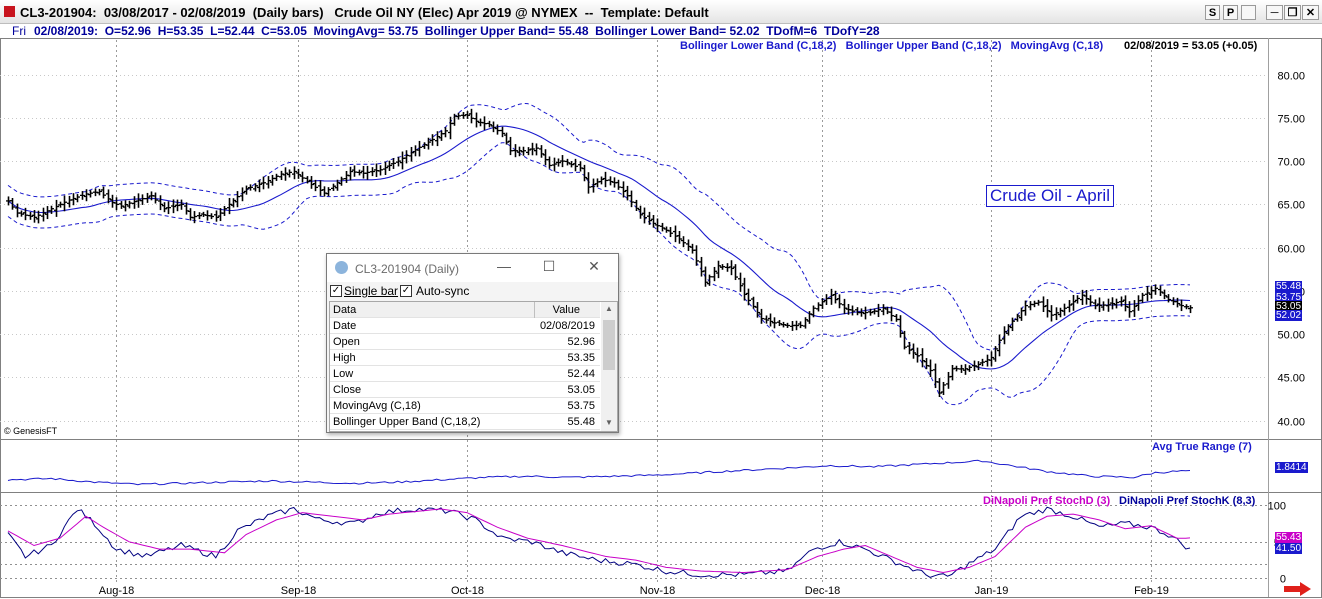 The width and height of the screenshot is (1322, 599). What do you see at coordinates (657, 591) in the screenshot?
I see `x-tick-label: Nov-18` at bounding box center [657, 591].